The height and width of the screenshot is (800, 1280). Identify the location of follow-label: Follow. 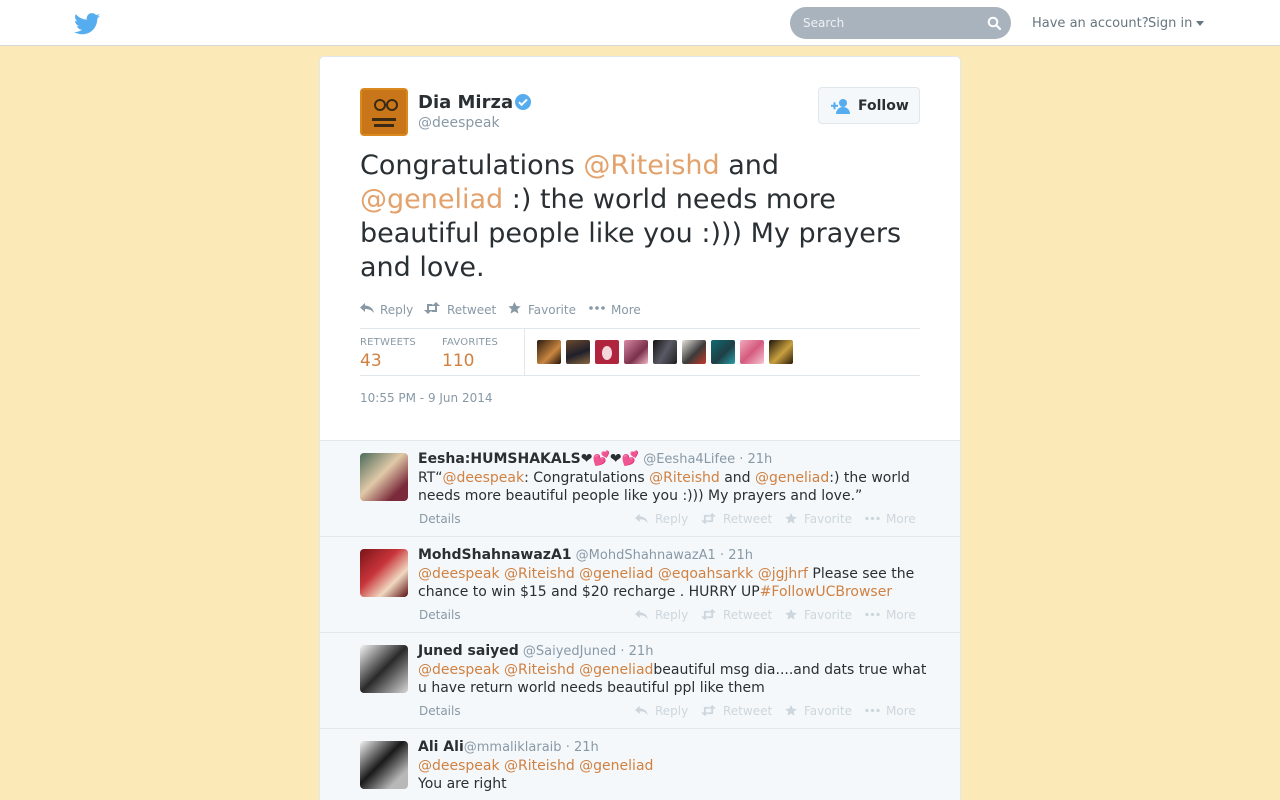
(883, 106).